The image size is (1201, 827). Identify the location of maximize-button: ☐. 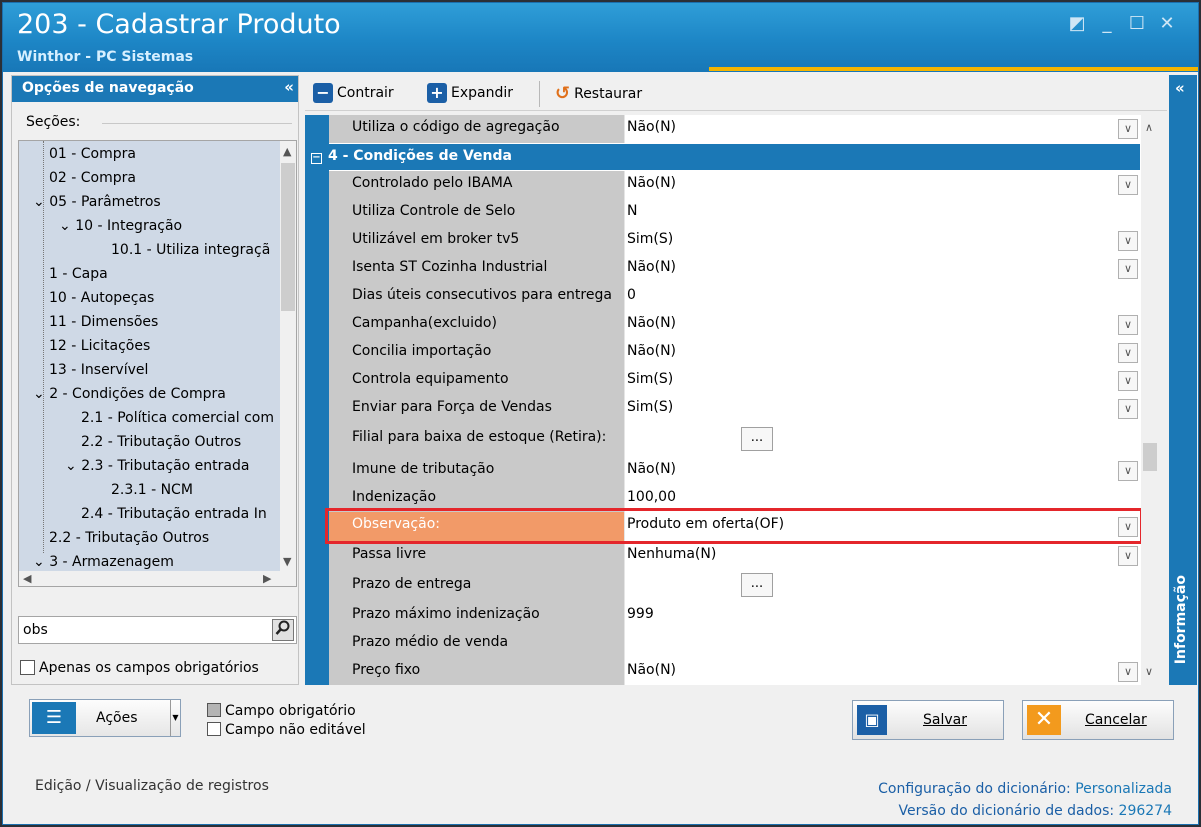
(1137, 24).